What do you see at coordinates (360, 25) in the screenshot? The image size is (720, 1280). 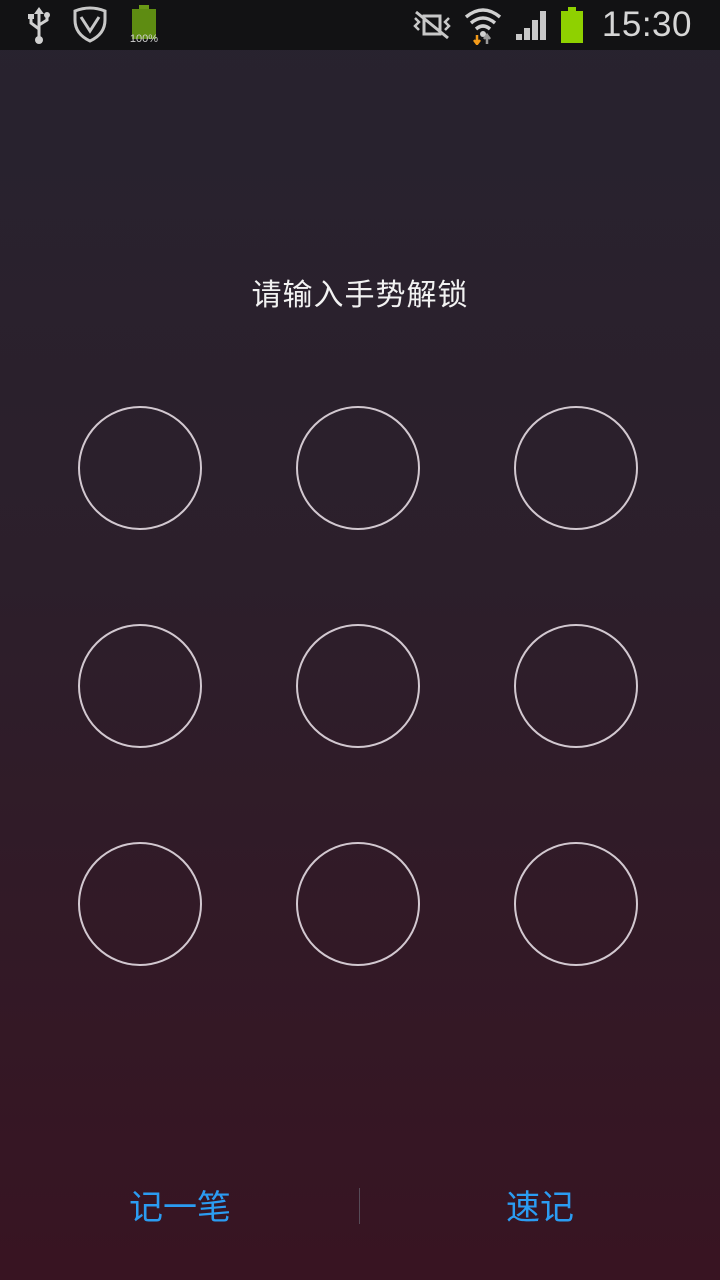 I see `status-bar: 100% 15:30` at bounding box center [360, 25].